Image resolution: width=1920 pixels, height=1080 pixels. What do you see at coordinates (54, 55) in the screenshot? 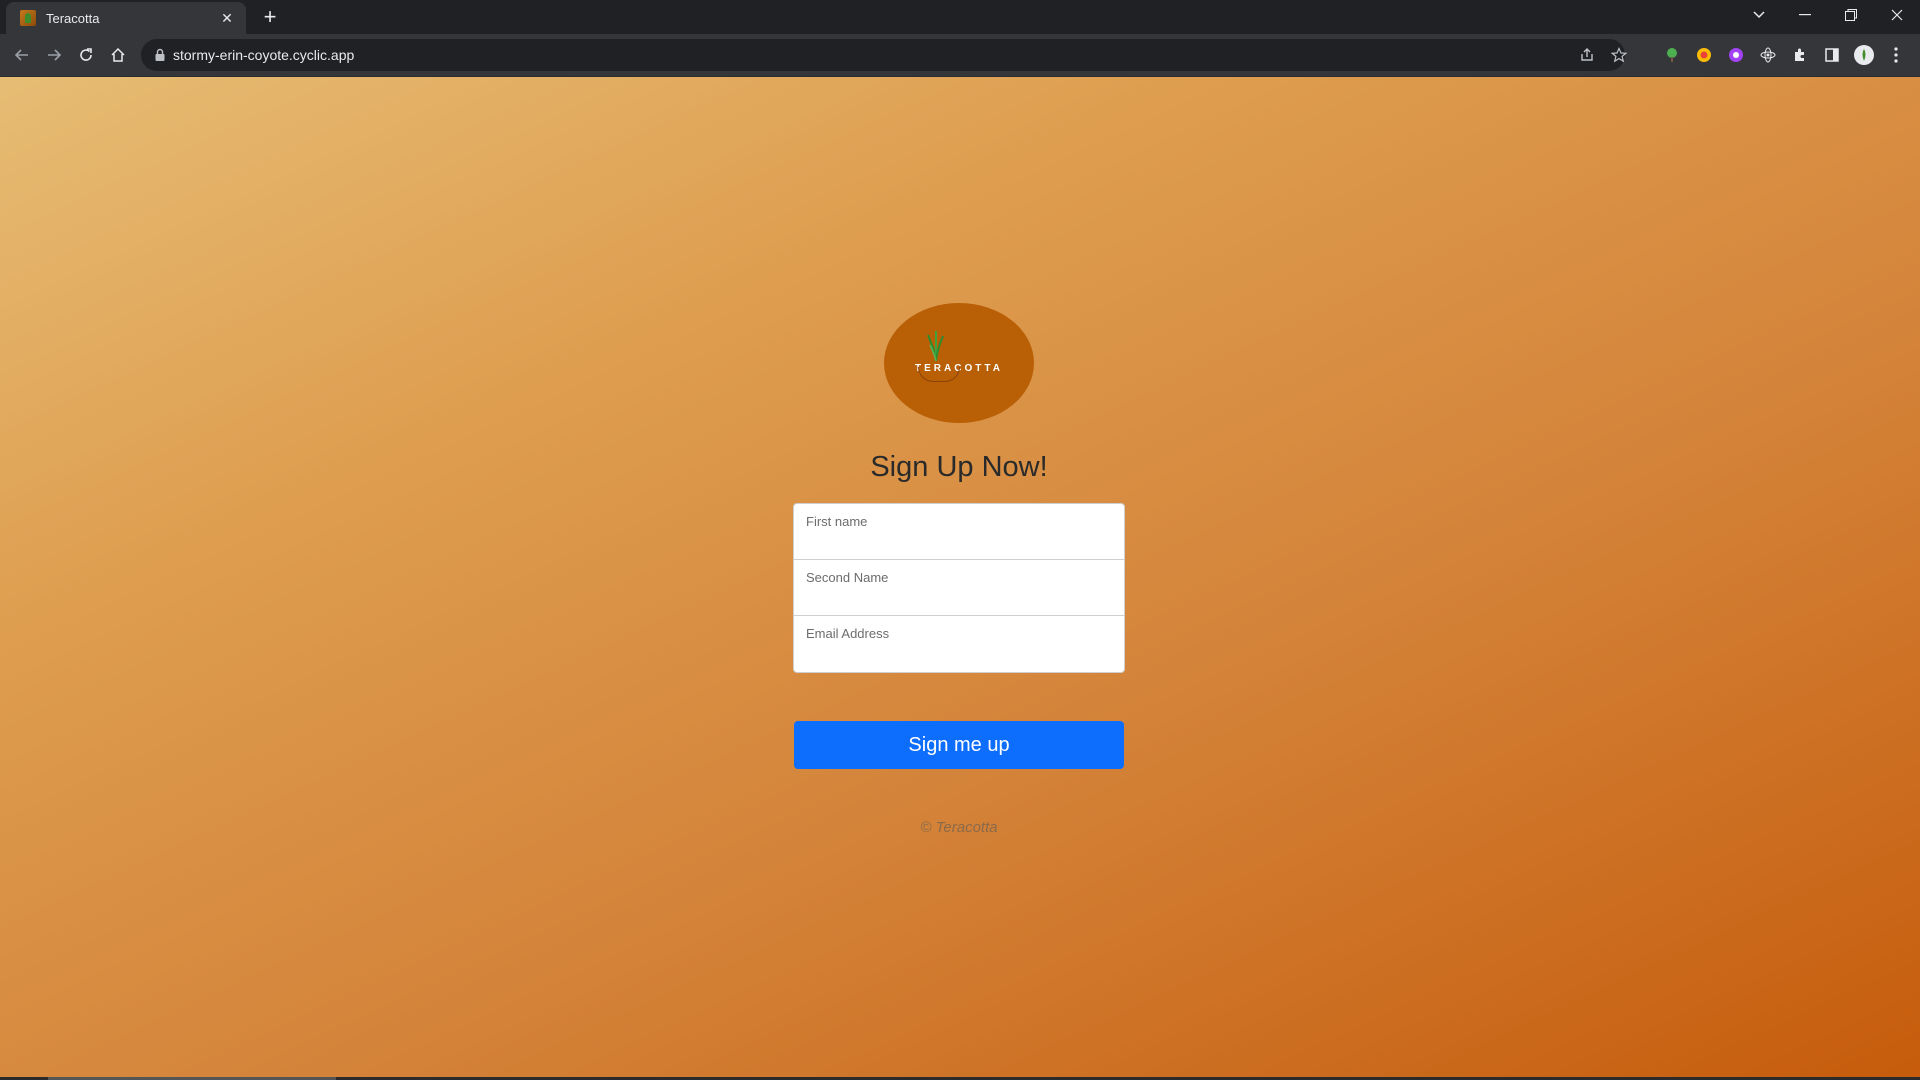
I see `forward-icon` at bounding box center [54, 55].